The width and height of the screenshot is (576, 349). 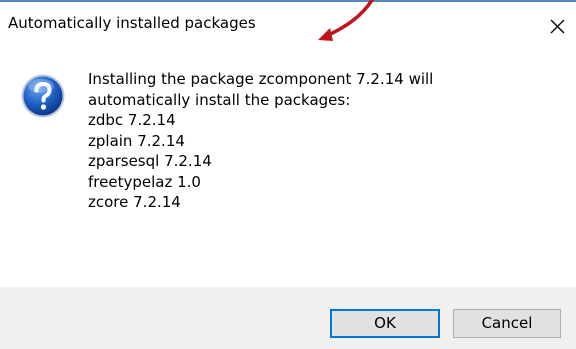 What do you see at coordinates (288, 23) in the screenshot?
I see `title-bar: Automatically installed packages` at bounding box center [288, 23].